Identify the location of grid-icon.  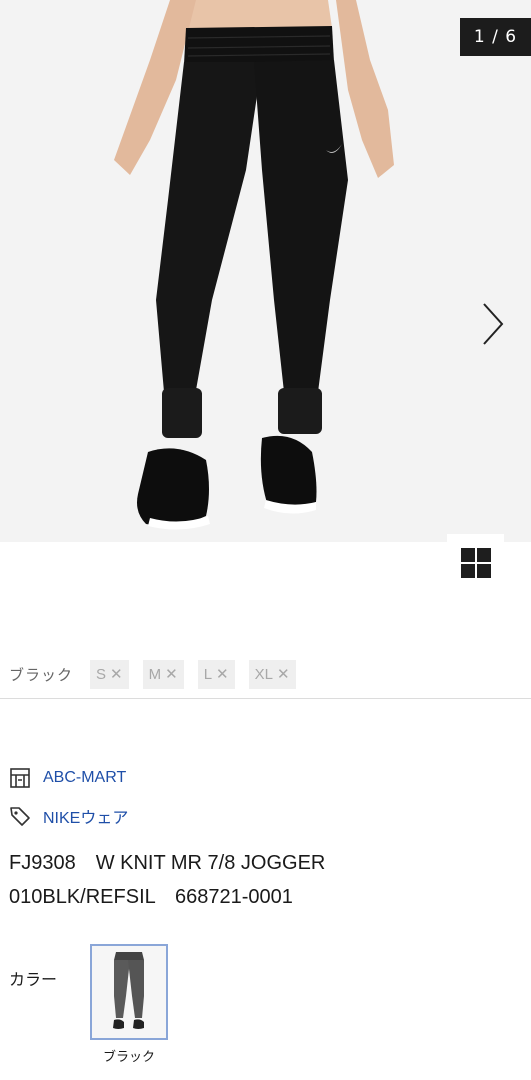
(475, 562).